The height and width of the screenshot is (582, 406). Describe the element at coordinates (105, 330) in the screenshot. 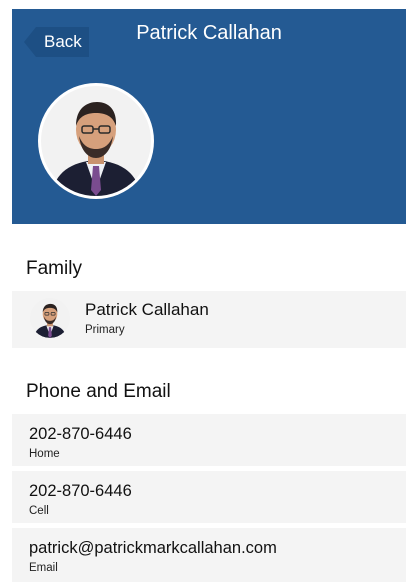

I see `member-role: Primary` at that location.